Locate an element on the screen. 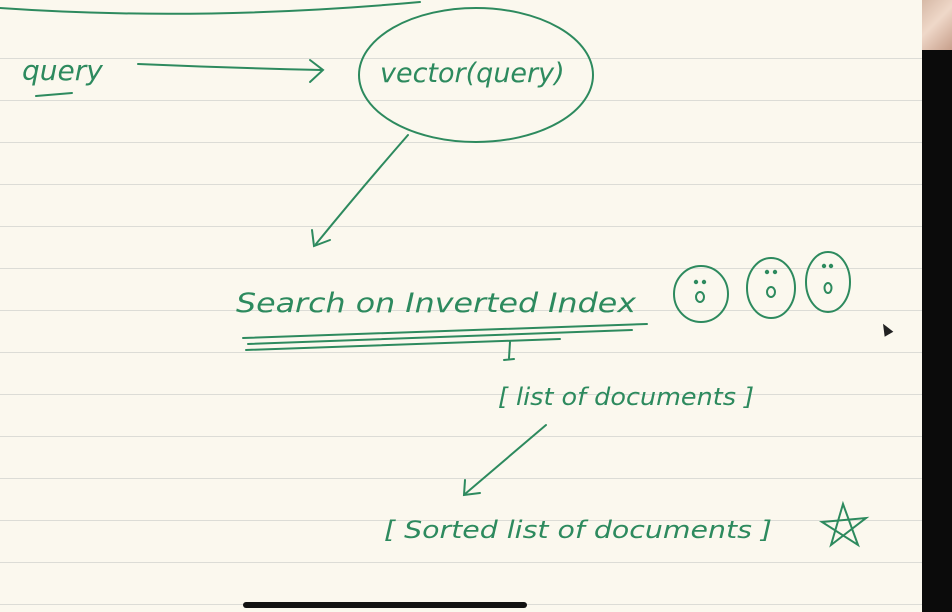 The height and width of the screenshot is (612, 952). vector-query-label: vector(query) is located at coordinates (472, 73).